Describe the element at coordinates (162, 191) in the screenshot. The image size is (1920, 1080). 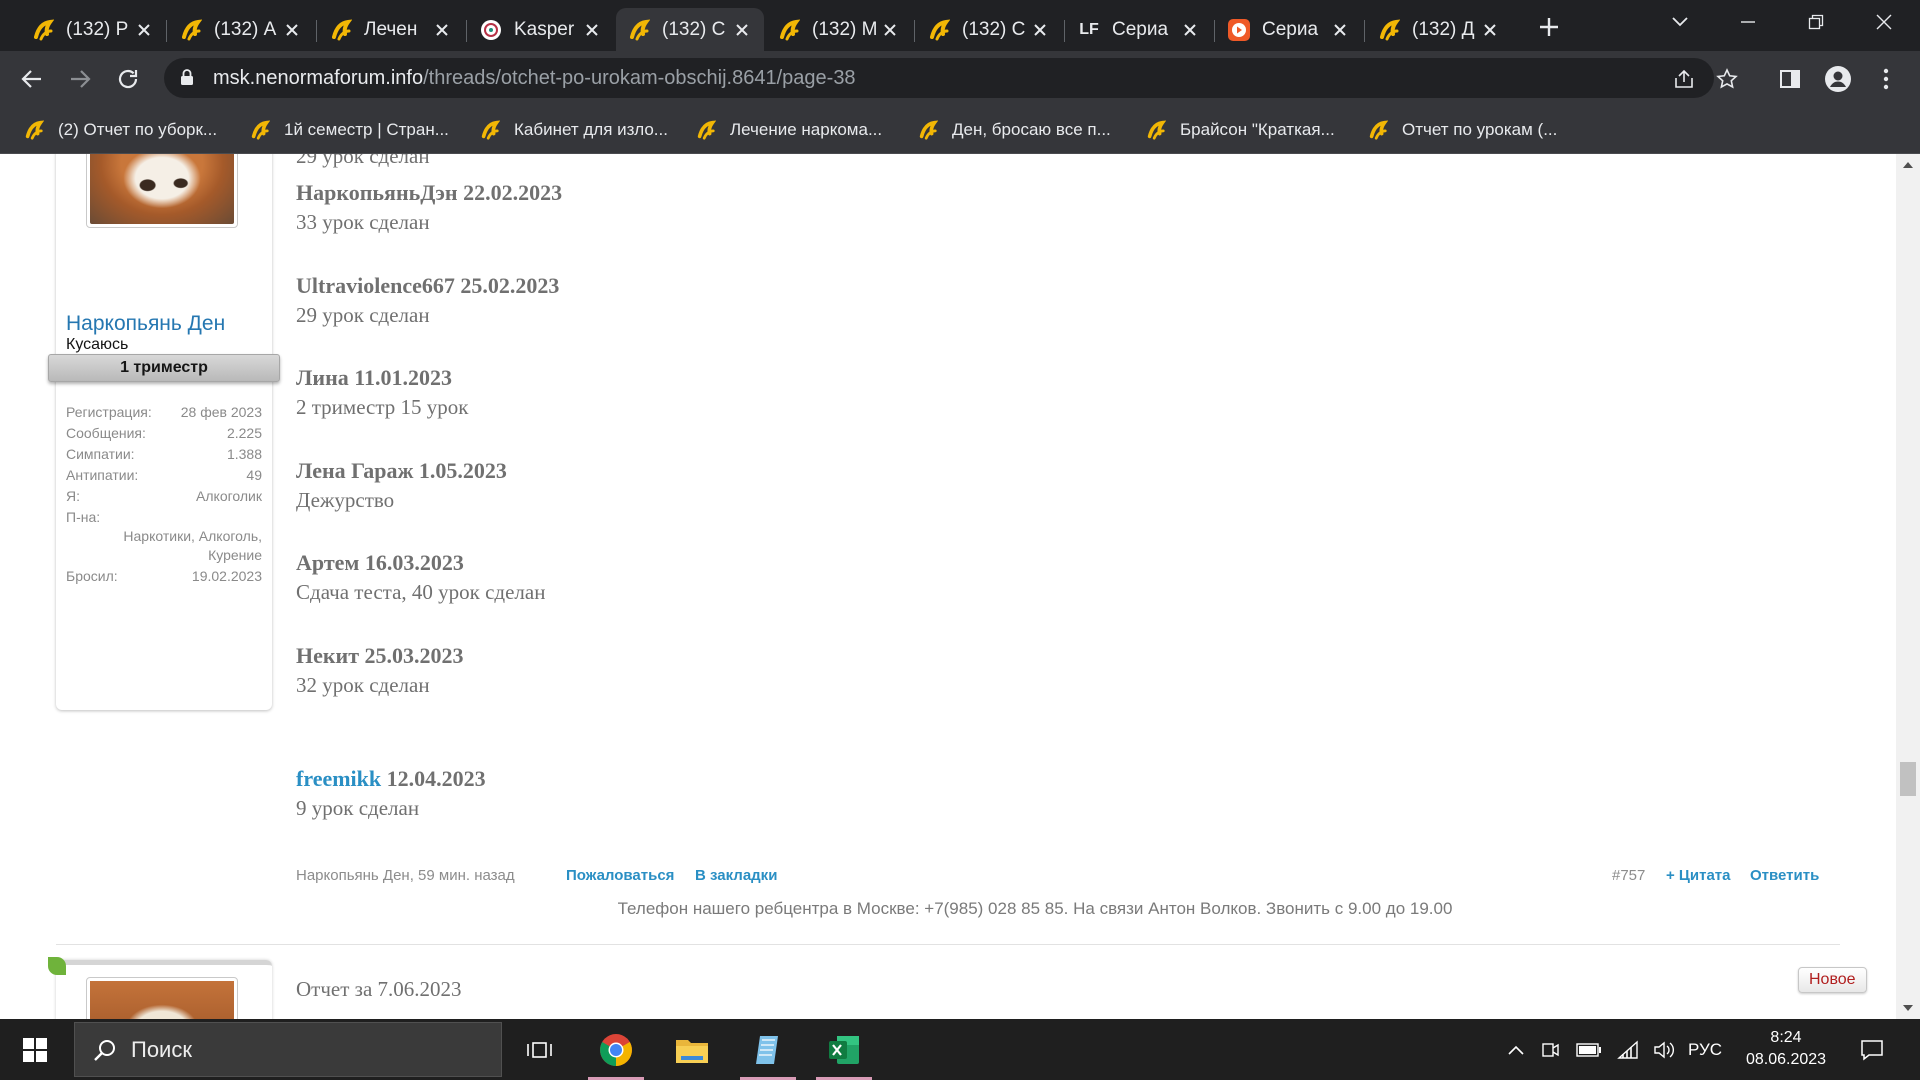
I see `user-avatar-frame` at that location.